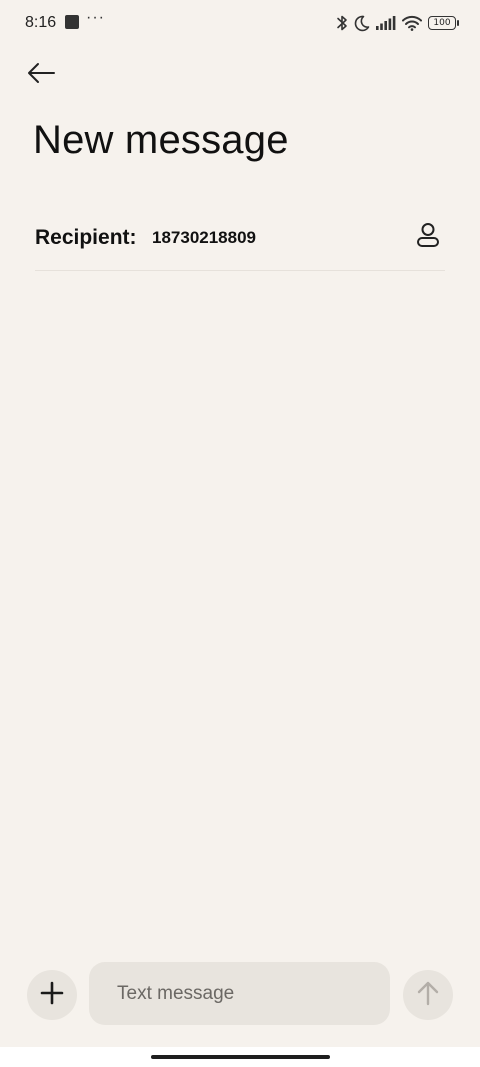 The image size is (480, 1067). Describe the element at coordinates (362, 23) in the screenshot. I see `moon-icon` at that location.